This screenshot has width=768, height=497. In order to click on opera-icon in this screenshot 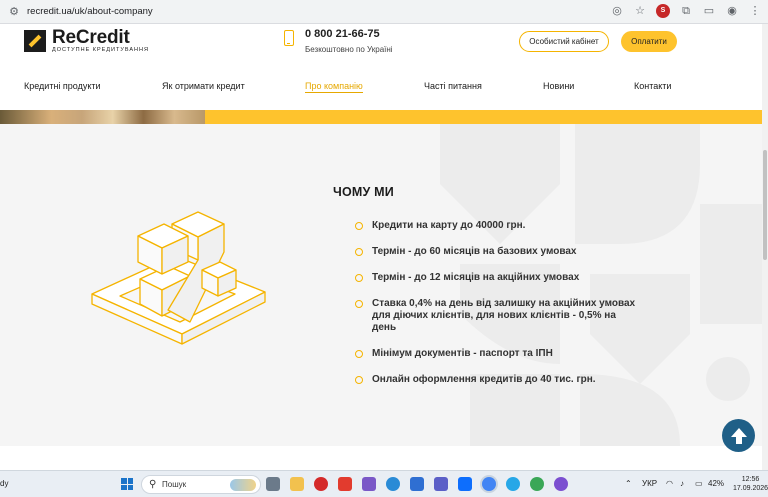, I will do `click(321, 484)`.